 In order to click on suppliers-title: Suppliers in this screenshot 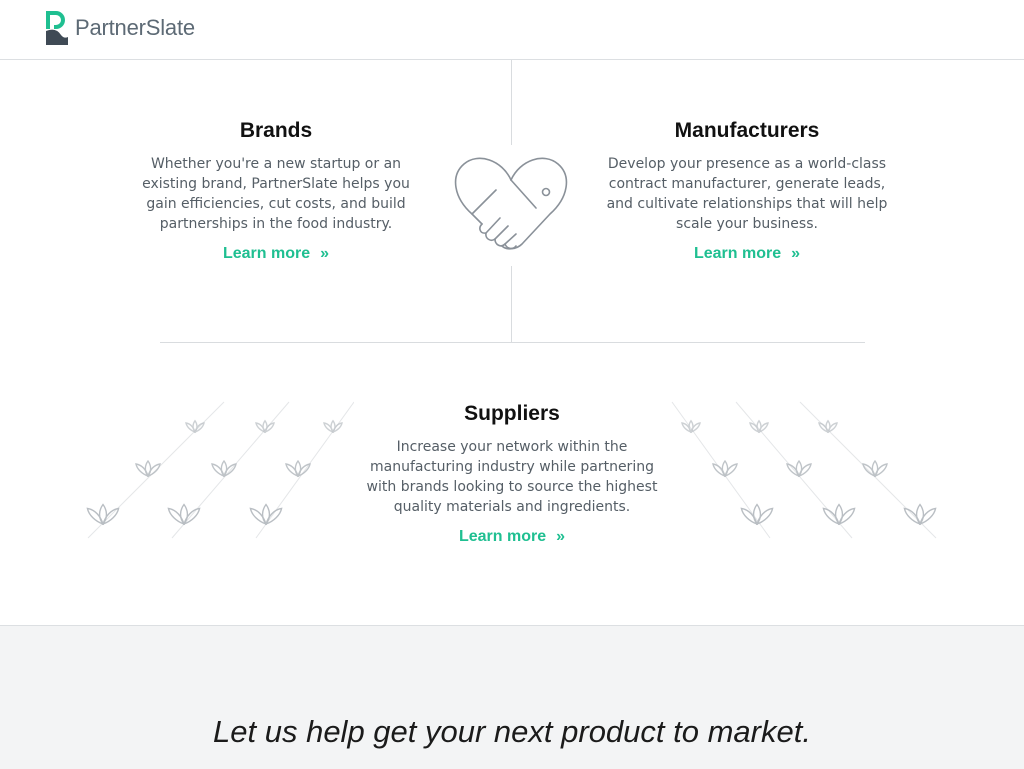, I will do `click(512, 413)`.